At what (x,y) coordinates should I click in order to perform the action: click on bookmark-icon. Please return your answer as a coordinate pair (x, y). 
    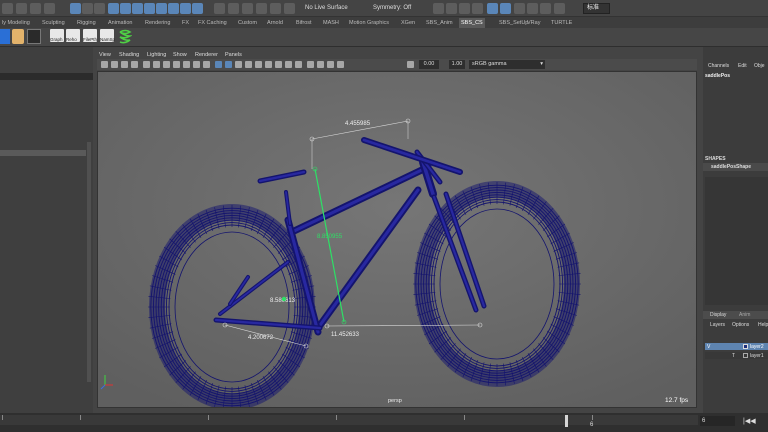
    Looking at the image, I should click on (124, 64).